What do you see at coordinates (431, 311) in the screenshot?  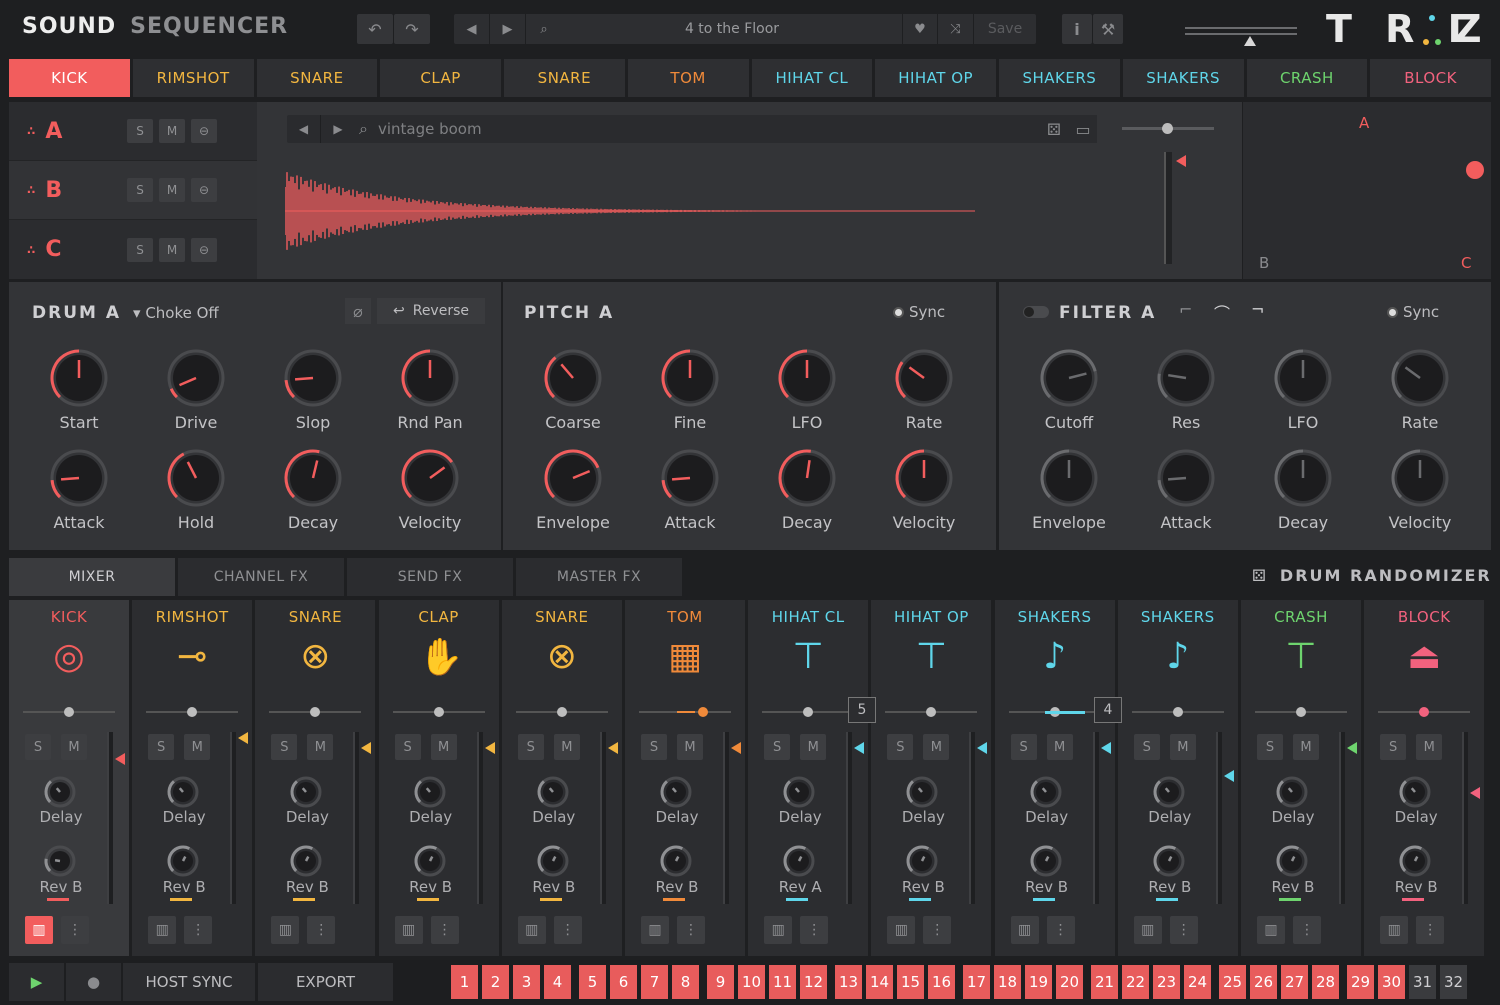 I see `reverse-button: ↩ Reverse` at bounding box center [431, 311].